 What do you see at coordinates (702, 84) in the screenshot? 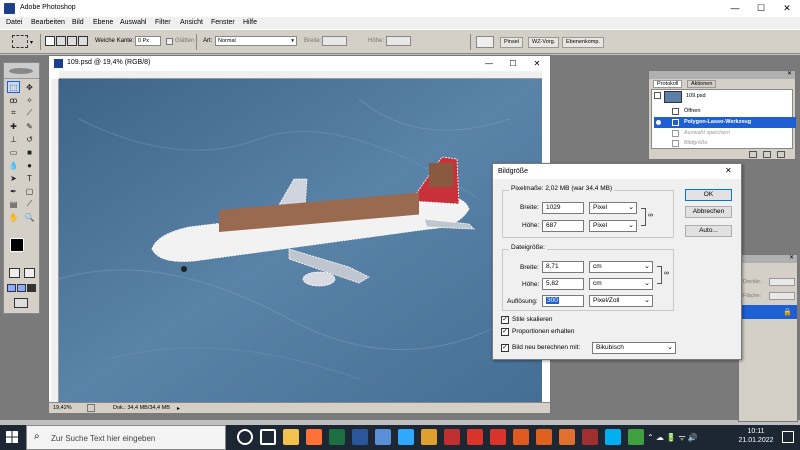
I see `tab-aktionen: Aktionen` at bounding box center [702, 84].